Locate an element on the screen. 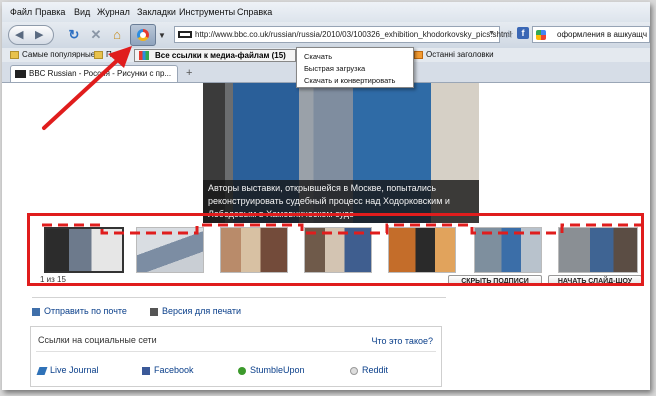 Image resolution: width=656 pixels, height=396 pixels. social-link-livejournal: Live Journal is located at coordinates (67, 370).